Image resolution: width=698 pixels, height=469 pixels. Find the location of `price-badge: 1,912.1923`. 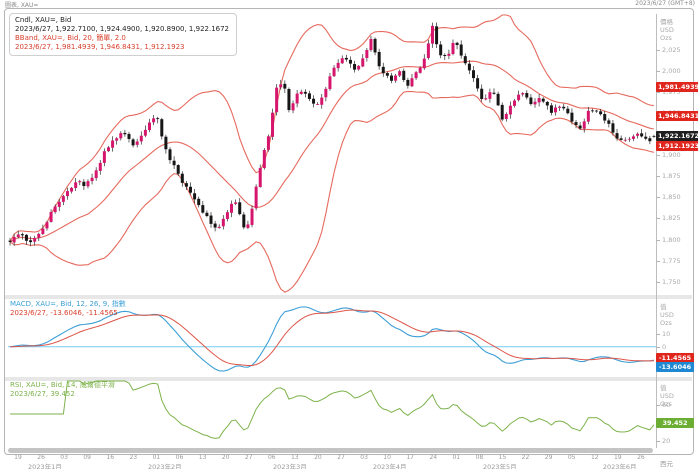

price-badge: 1,912.1923 is located at coordinates (677, 145).